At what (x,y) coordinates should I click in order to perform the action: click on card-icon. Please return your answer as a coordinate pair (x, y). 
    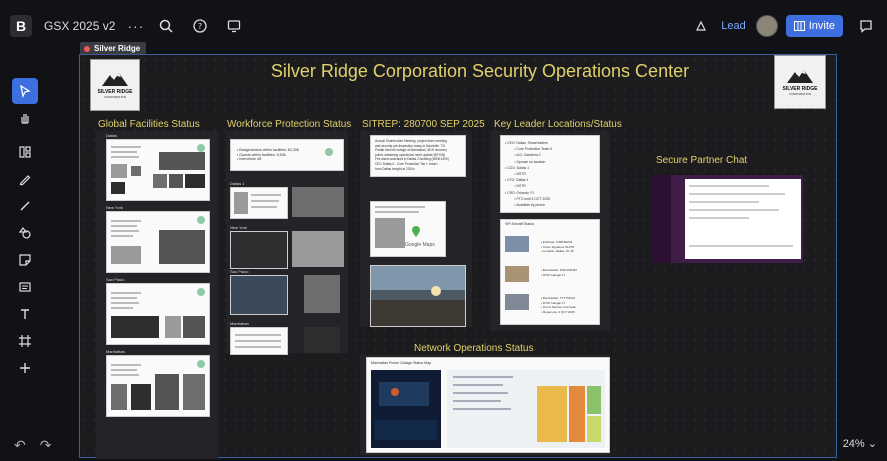
    Looking at the image, I should click on (25, 287).